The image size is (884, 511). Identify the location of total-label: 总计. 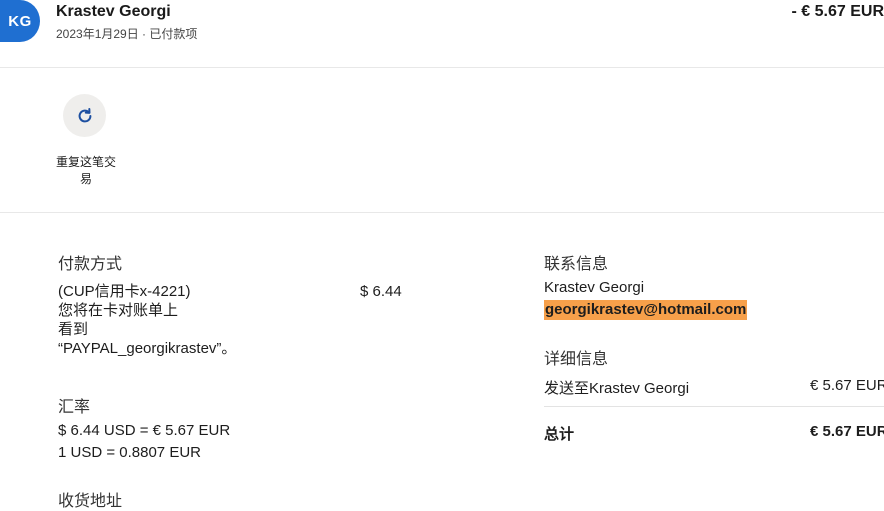
(559, 434).